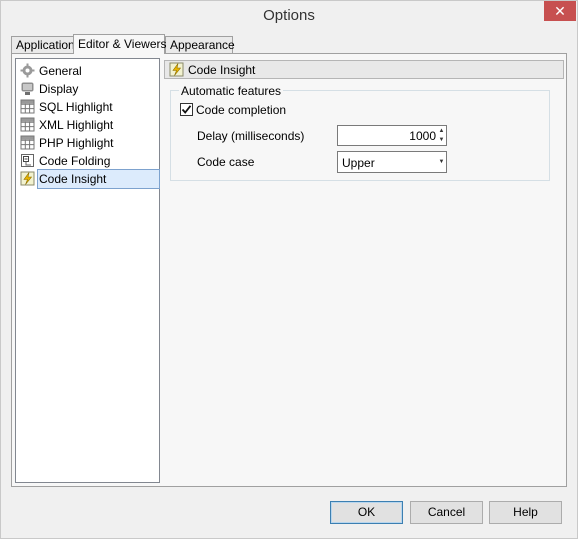 The image size is (578, 539). I want to click on code-completion-checkbox, so click(186, 109).